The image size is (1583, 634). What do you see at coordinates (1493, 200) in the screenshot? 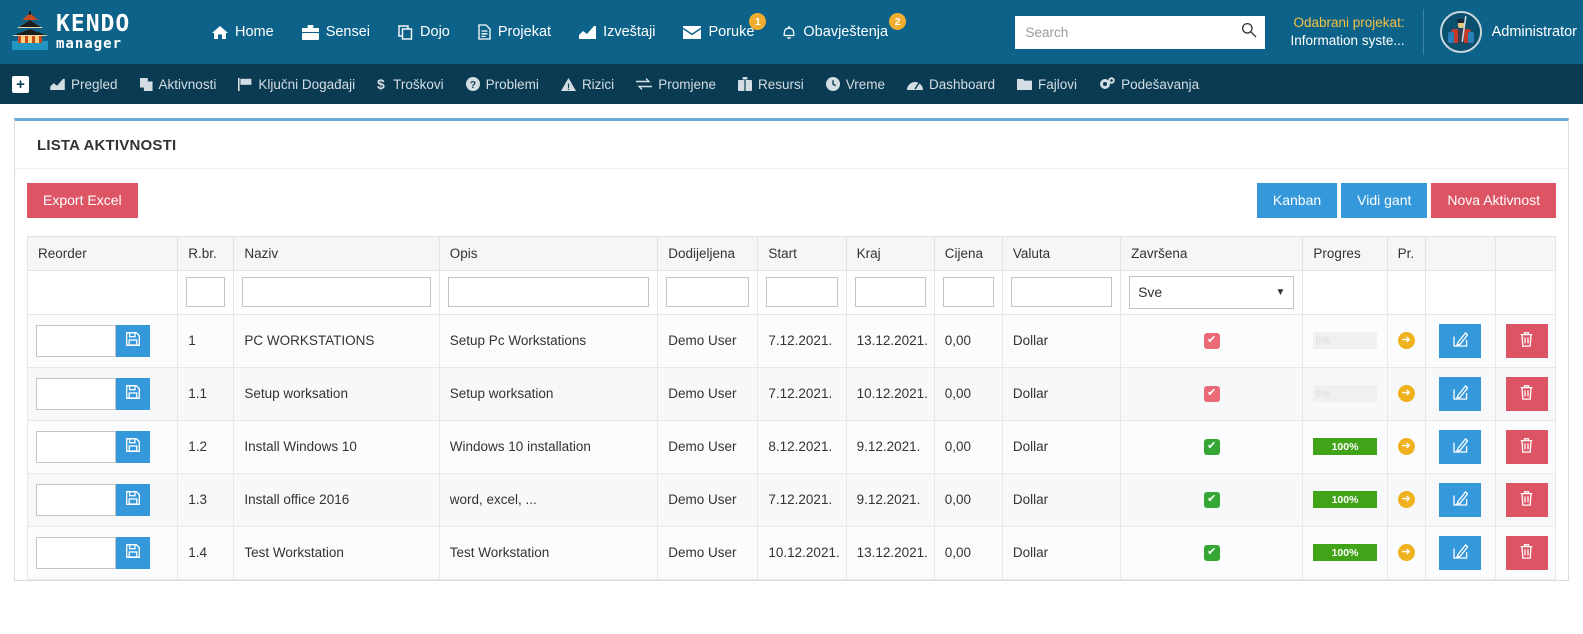
I see `new-activity-button: Nova Aktivnost` at bounding box center [1493, 200].